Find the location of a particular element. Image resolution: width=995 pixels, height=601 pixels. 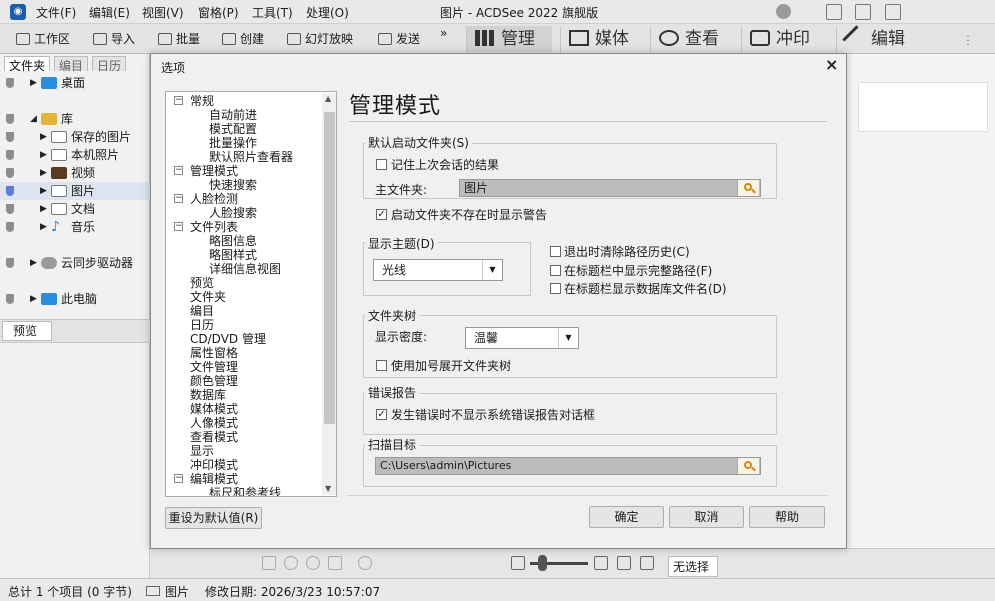

nav-view-mode: 查看模式 is located at coordinates (214, 437).